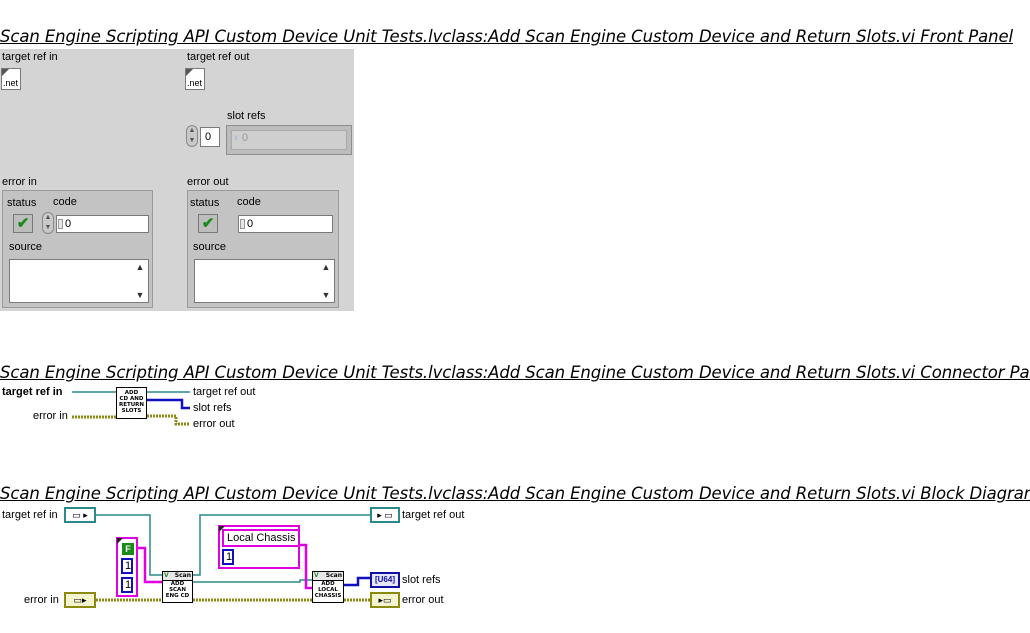 This screenshot has height=633, width=1030. Describe the element at coordinates (131, 403) in the screenshot. I see `add-cd-and-return-slots-icon: ADD CD AND RETURN SLOTS` at that location.